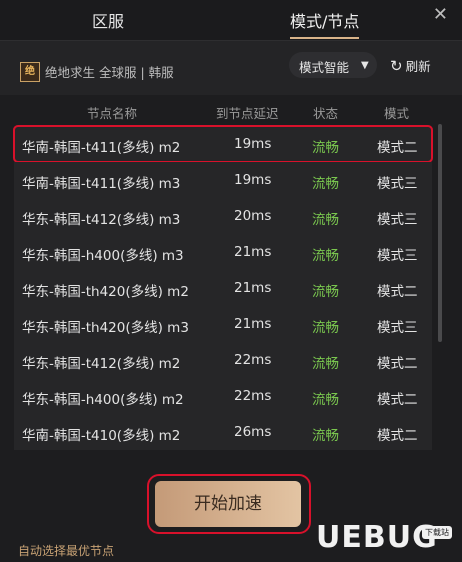  Describe the element at coordinates (326, 113) in the screenshot. I see `header-state: 状态` at that location.